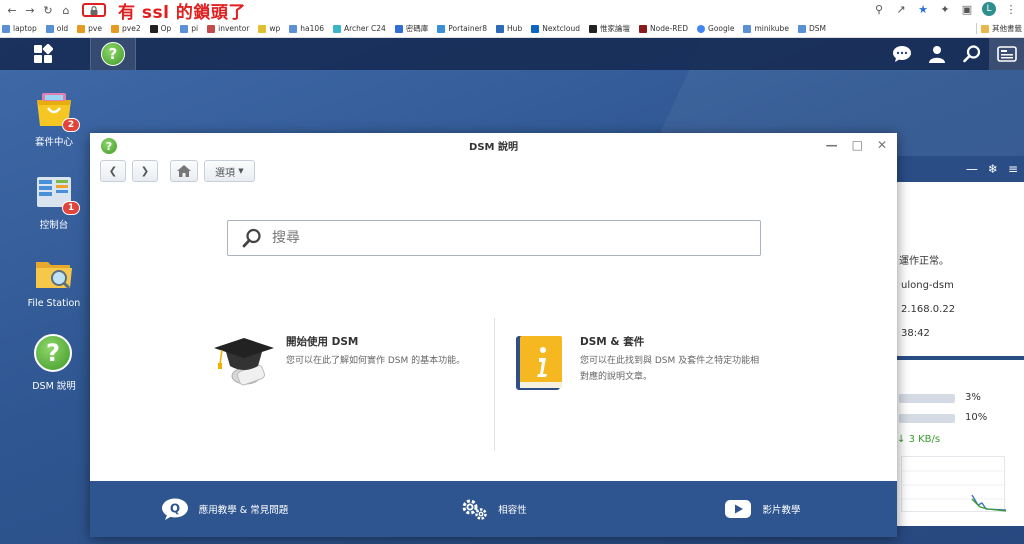 This screenshot has height=544, width=1024. What do you see at coordinates (30, 10) in the screenshot?
I see `forward-icon: →` at bounding box center [30, 10].